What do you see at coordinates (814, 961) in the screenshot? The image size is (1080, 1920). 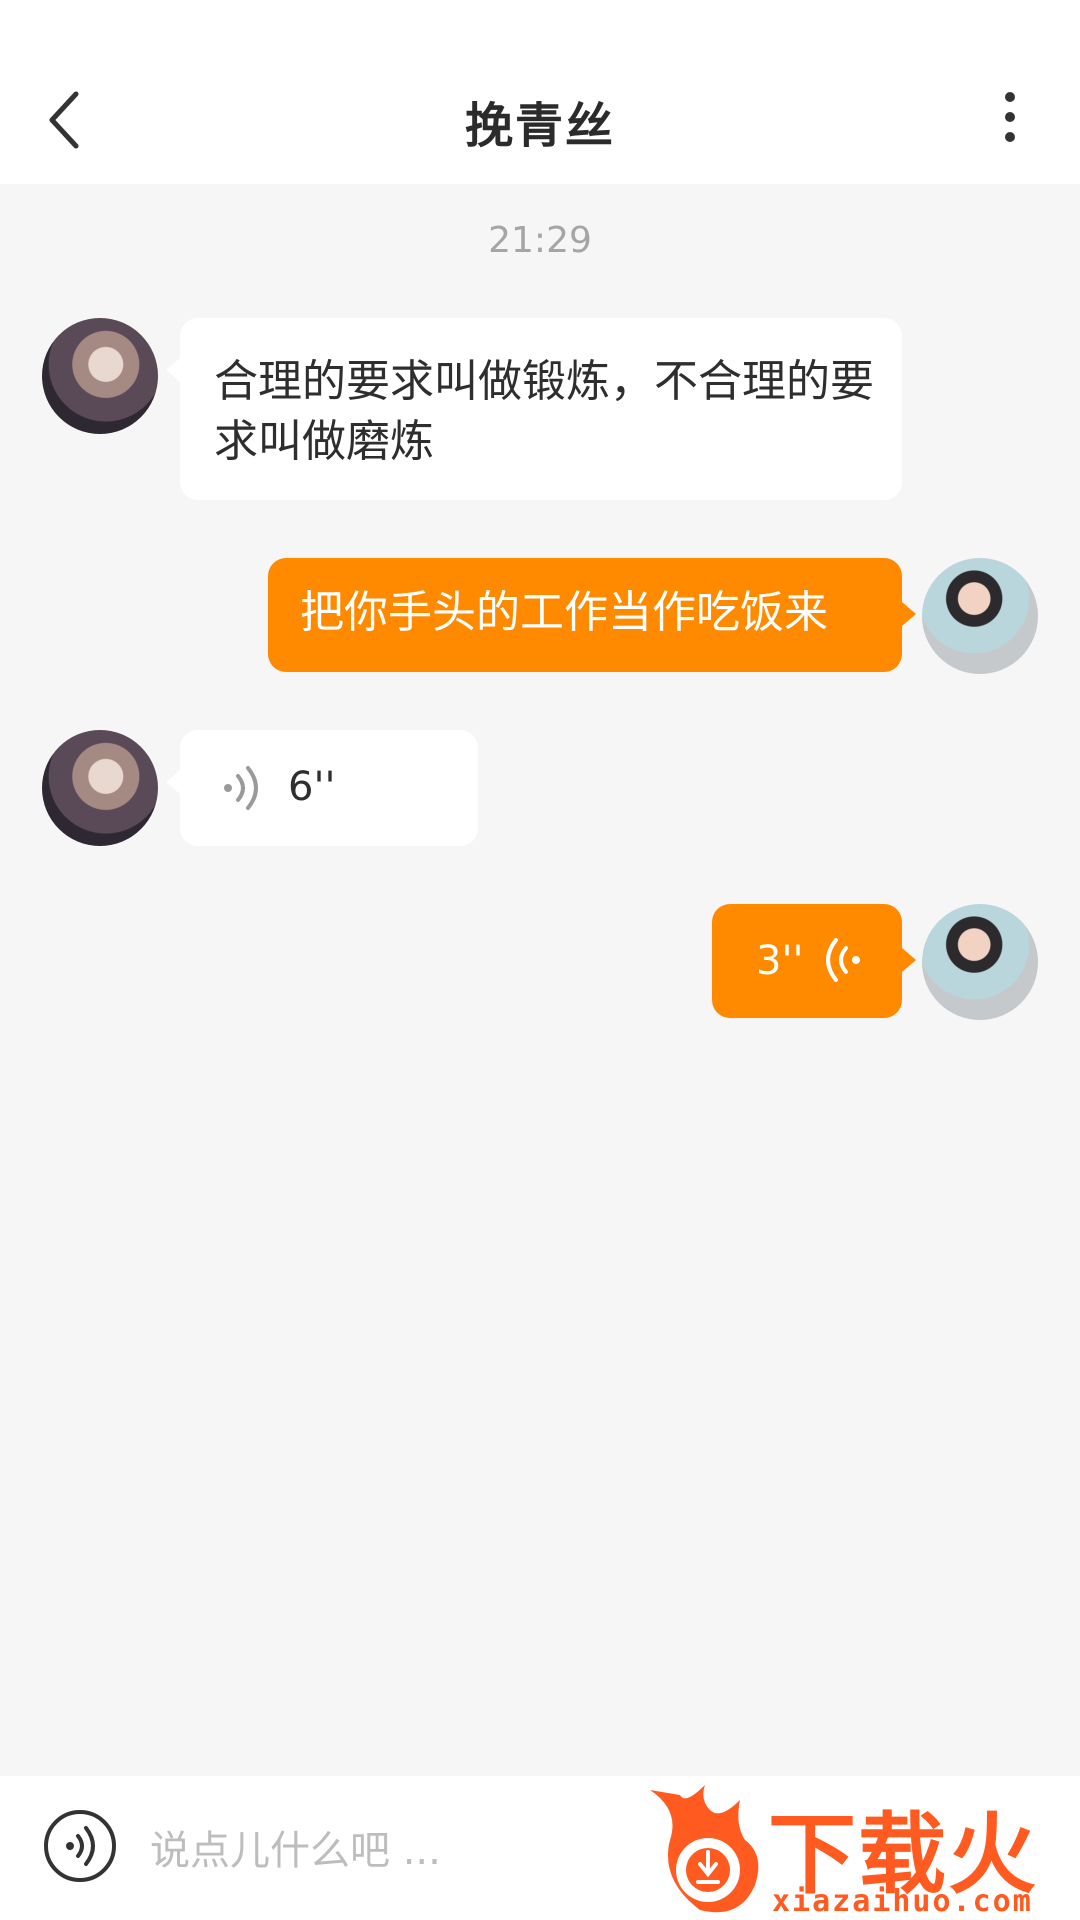 I see `outgoing-voice-bubble: 3''` at bounding box center [814, 961].